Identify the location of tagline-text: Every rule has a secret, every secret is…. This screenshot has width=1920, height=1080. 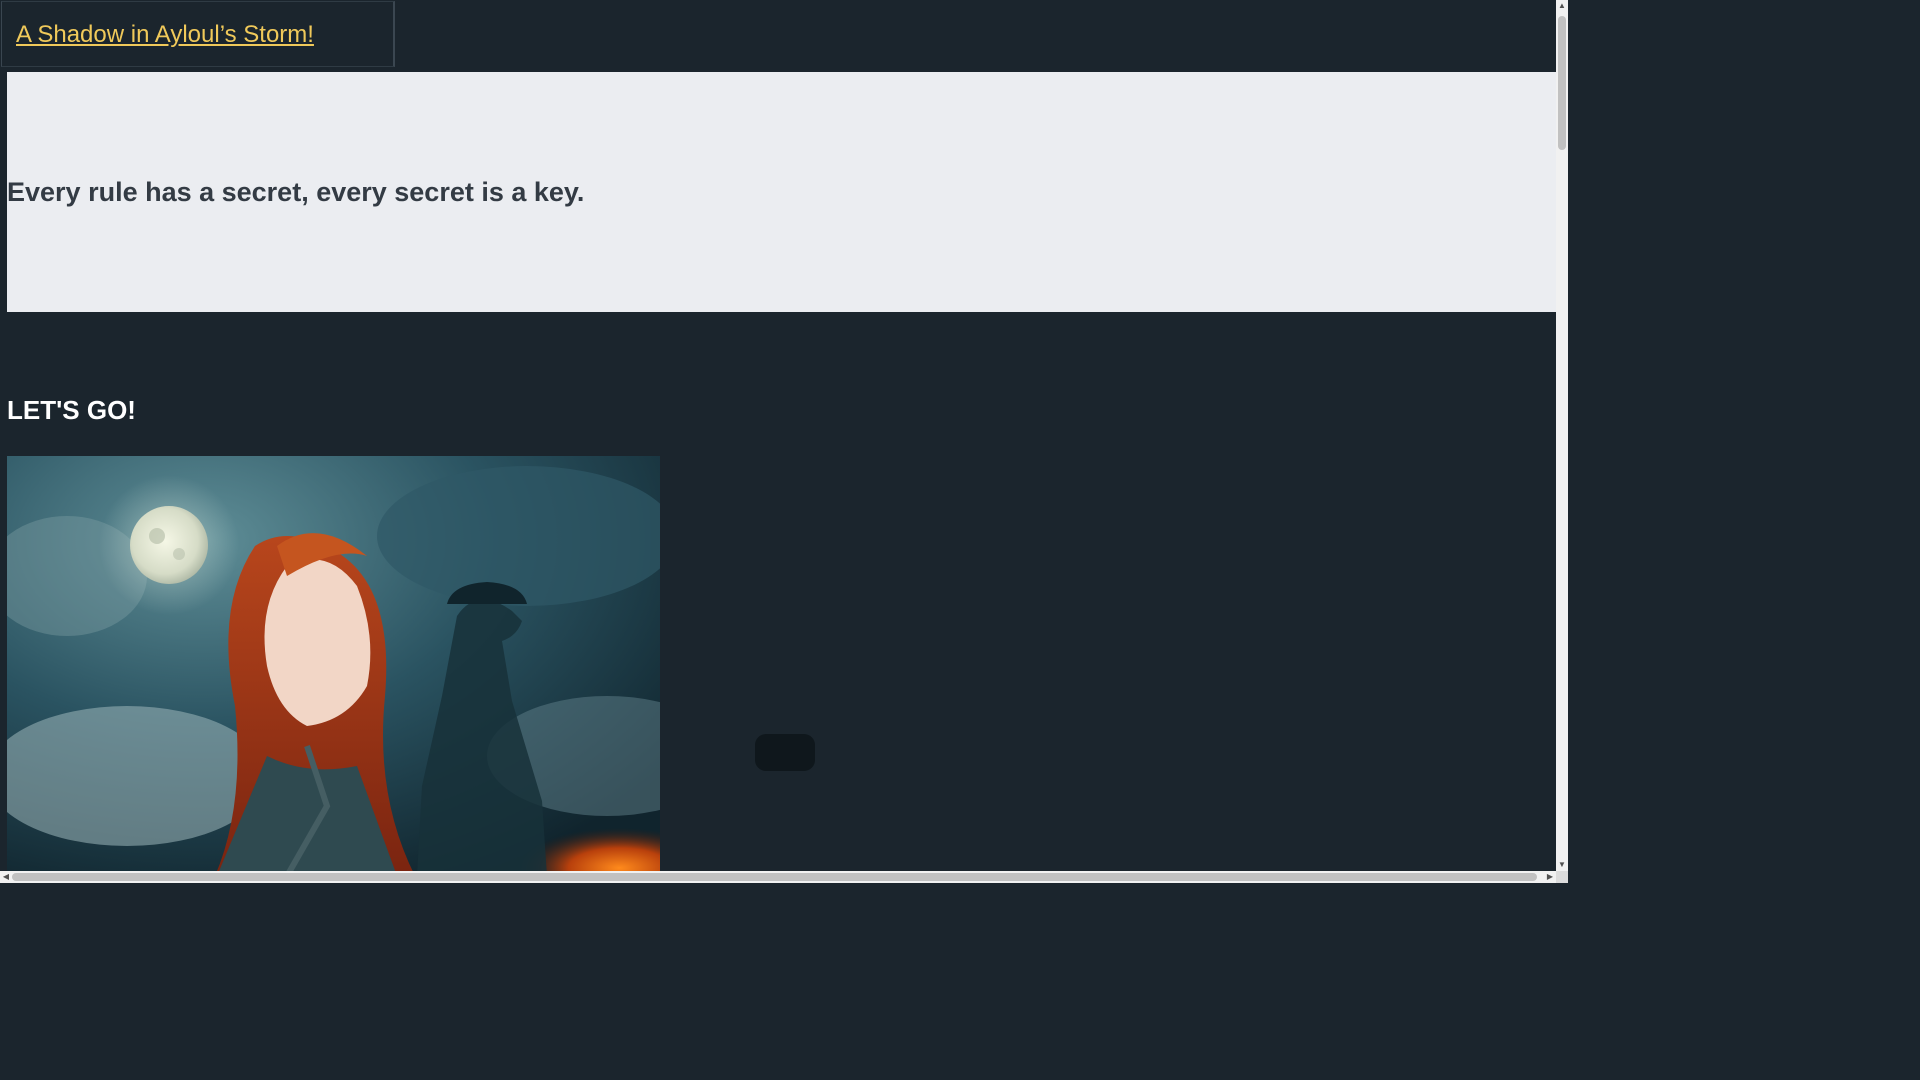
(296, 192).